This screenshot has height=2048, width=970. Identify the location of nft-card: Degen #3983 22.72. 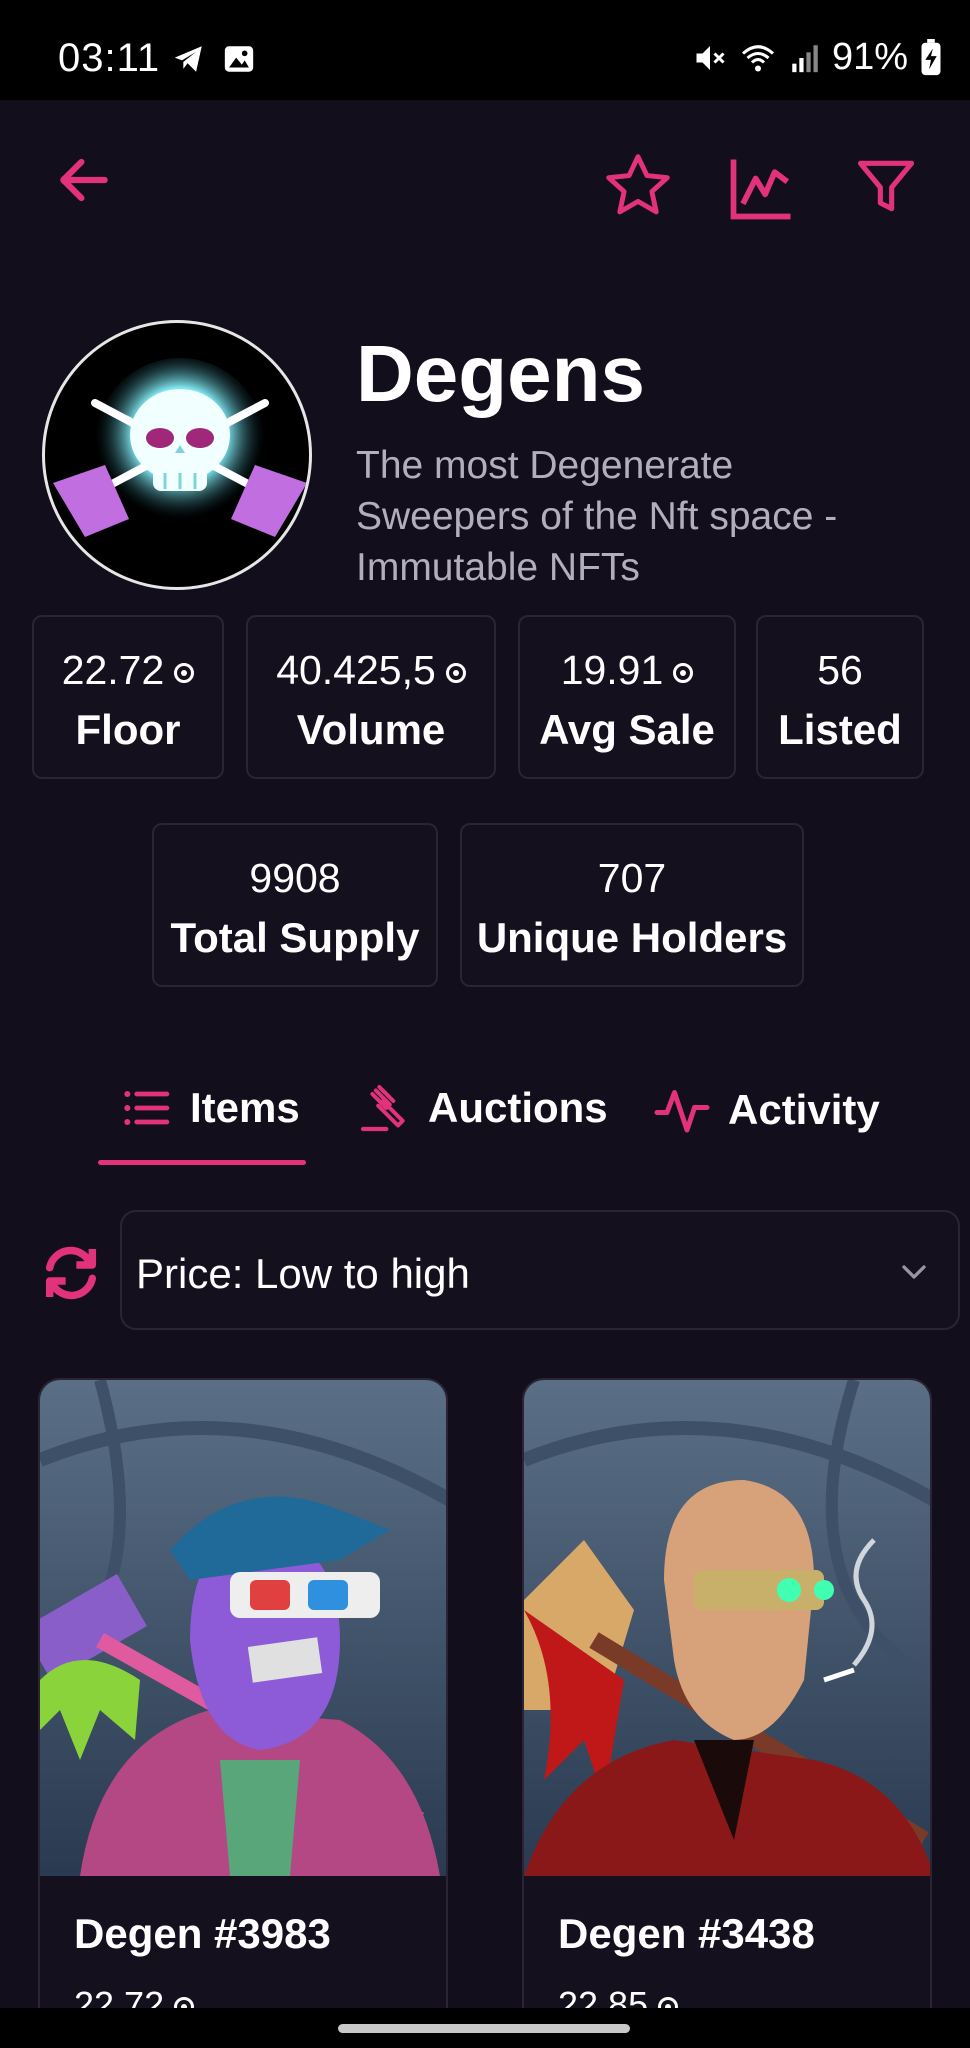
(243, 1713).